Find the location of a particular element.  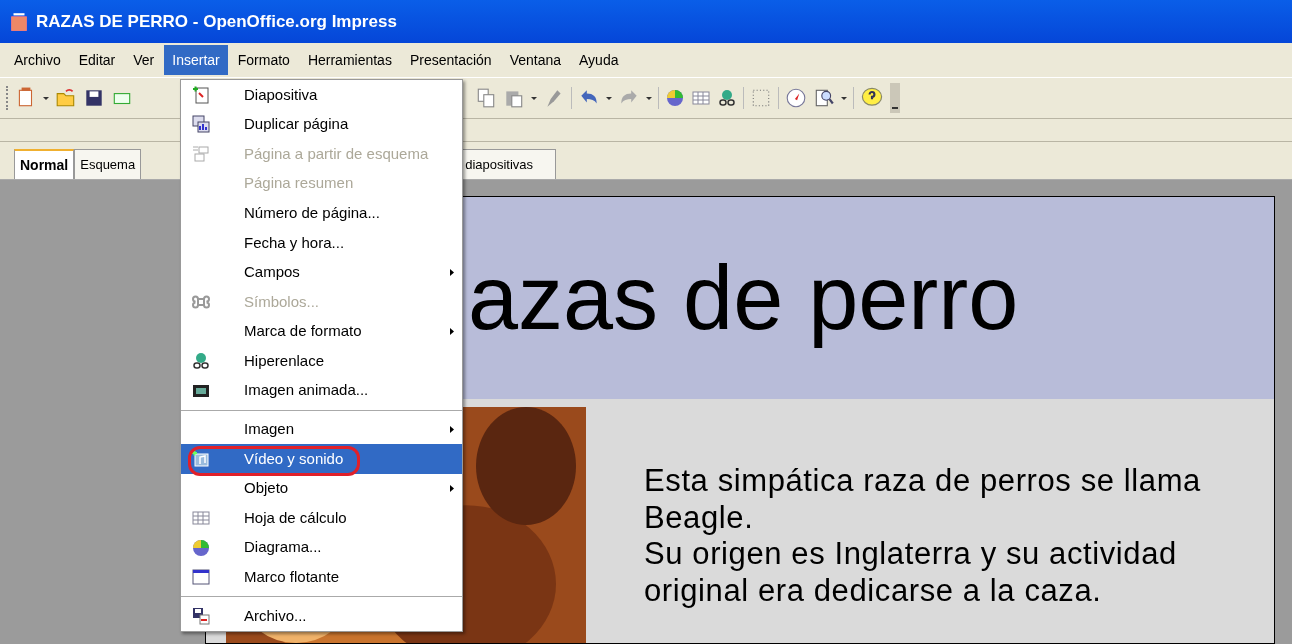

menu-bar-item: Ver is located at coordinates (144, 60).